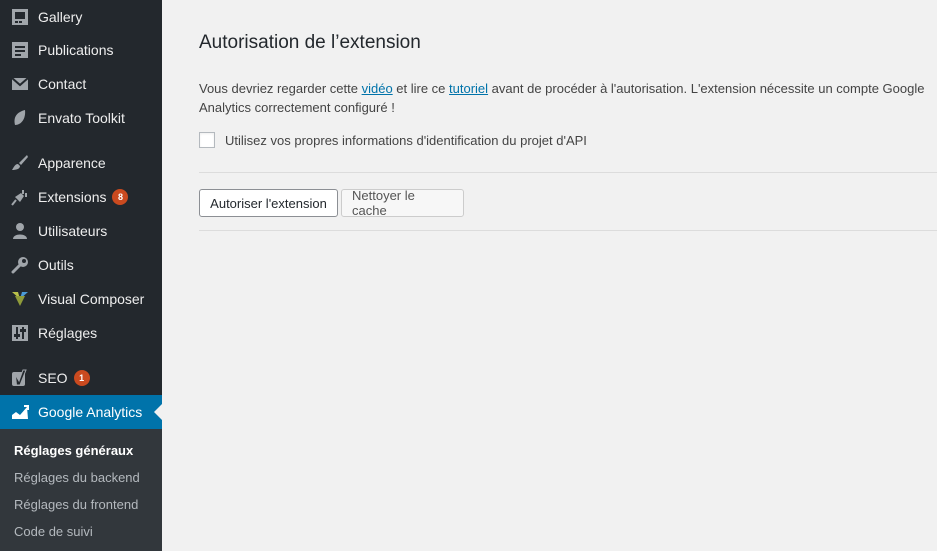  Describe the element at coordinates (73, 450) in the screenshot. I see `submenu-item-reglages-generaux: Réglages généraux` at that location.